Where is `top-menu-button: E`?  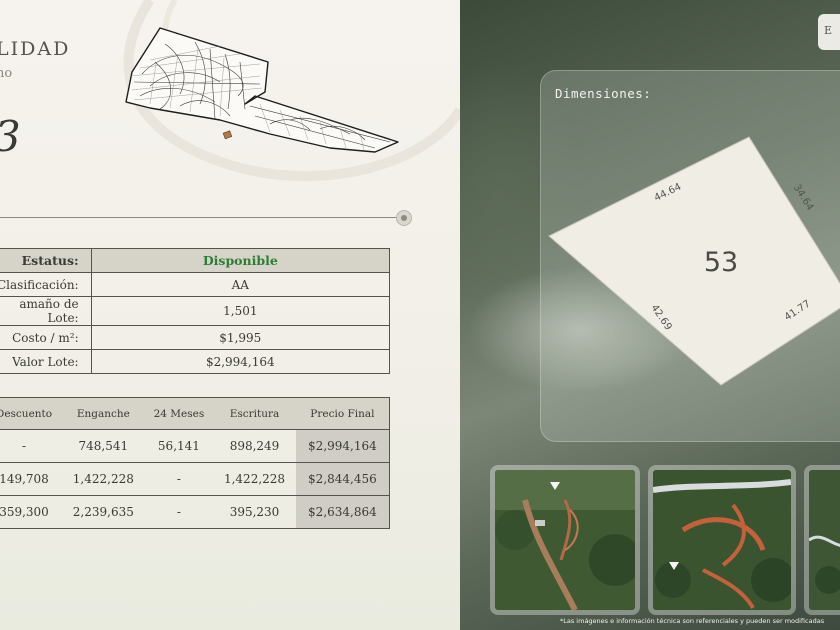
top-menu-button: E is located at coordinates (829, 32).